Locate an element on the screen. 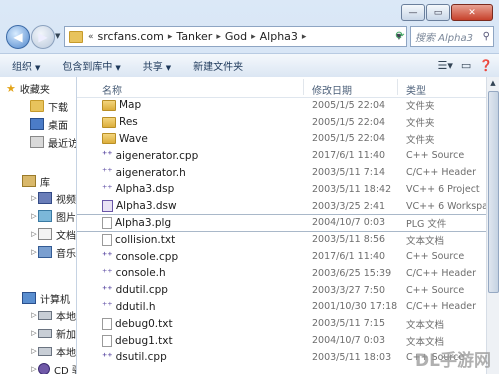 This screenshot has height=374, width=499. sidebar-item-music: ▷ 音乐 is located at coordinates (53, 252).